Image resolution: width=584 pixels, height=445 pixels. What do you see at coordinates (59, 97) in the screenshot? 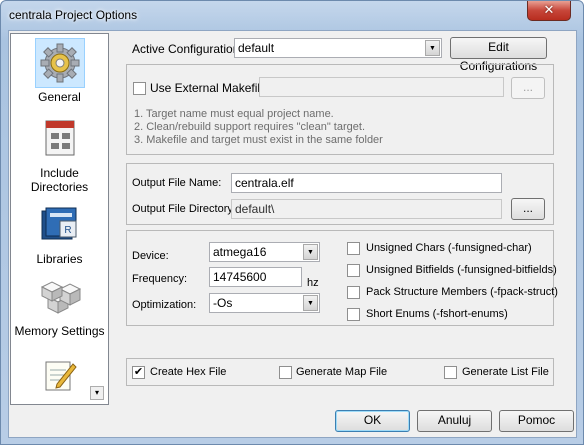
I see `sidebar-item-label: General` at bounding box center [59, 97].